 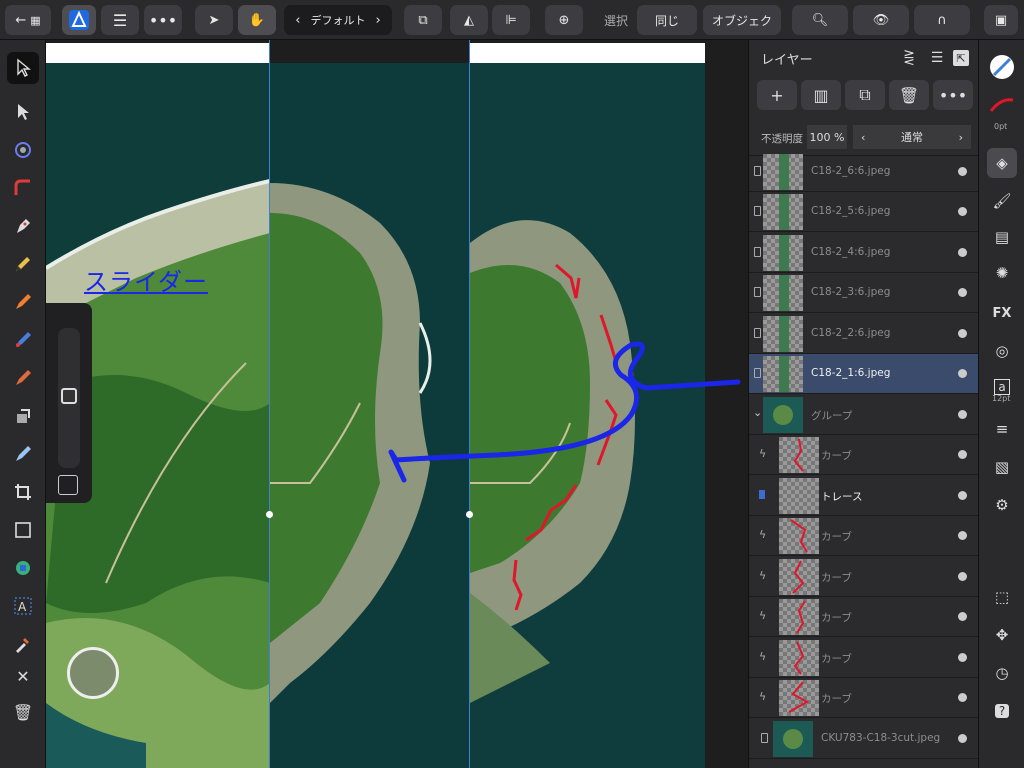 I want to click on layer-row: C18-2_2:6.jpeg, so click(x=864, y=334).